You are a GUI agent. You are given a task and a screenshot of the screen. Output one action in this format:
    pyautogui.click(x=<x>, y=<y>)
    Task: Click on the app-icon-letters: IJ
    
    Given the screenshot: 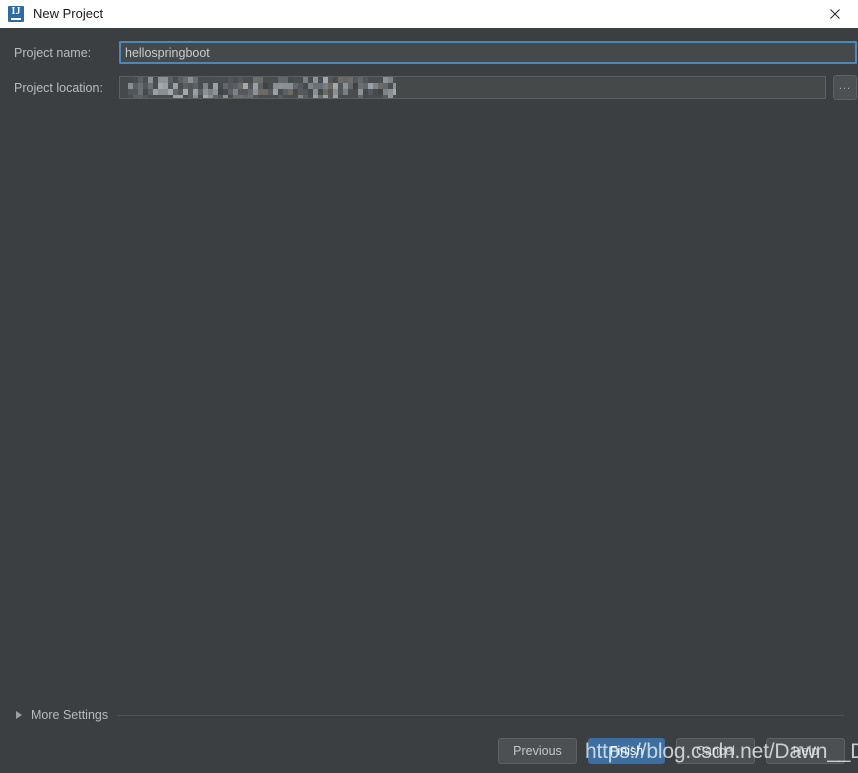 What is the action you would take?
    pyautogui.click(x=16, y=11)
    